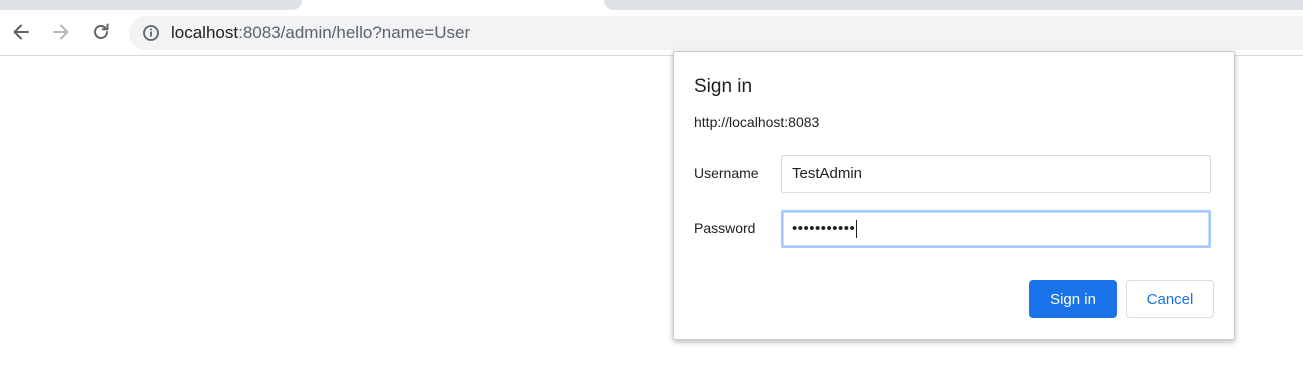 This screenshot has width=1303, height=370. Describe the element at coordinates (723, 86) in the screenshot. I see `dialog-title: Sign in` at that location.